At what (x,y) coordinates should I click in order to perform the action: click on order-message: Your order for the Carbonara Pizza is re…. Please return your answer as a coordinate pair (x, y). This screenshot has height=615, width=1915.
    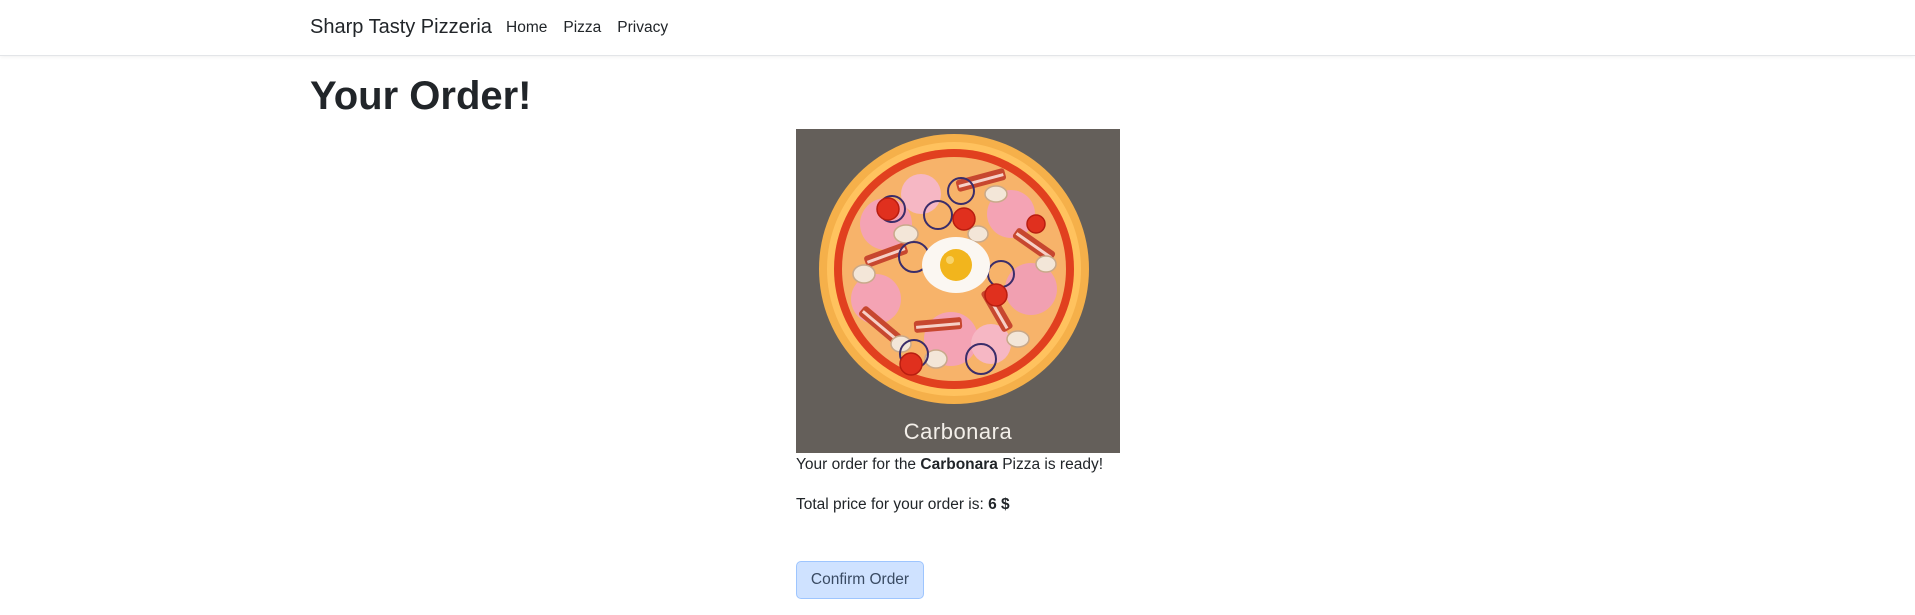
    Looking at the image, I should click on (949, 465).